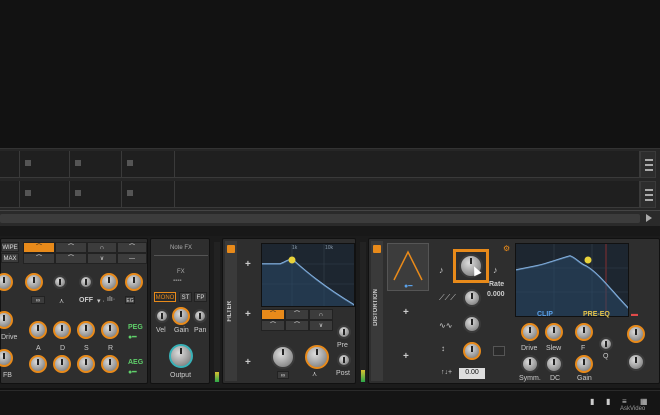  I want to click on wipe-button: WIPE, so click(10, 247).